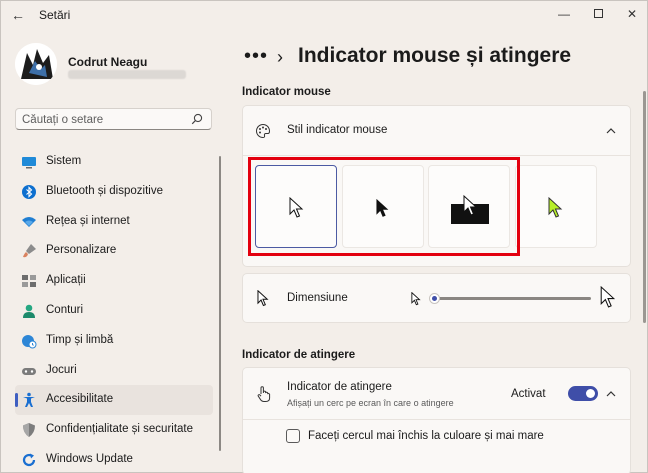 The image size is (648, 473). Describe the element at coordinates (55, 15) in the screenshot. I see `window-title: Setări` at that location.